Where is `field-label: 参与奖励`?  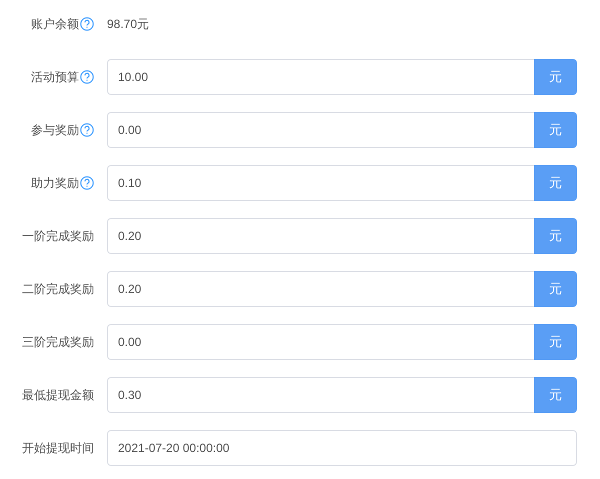 field-label: 参与奖励 is located at coordinates (55, 130).